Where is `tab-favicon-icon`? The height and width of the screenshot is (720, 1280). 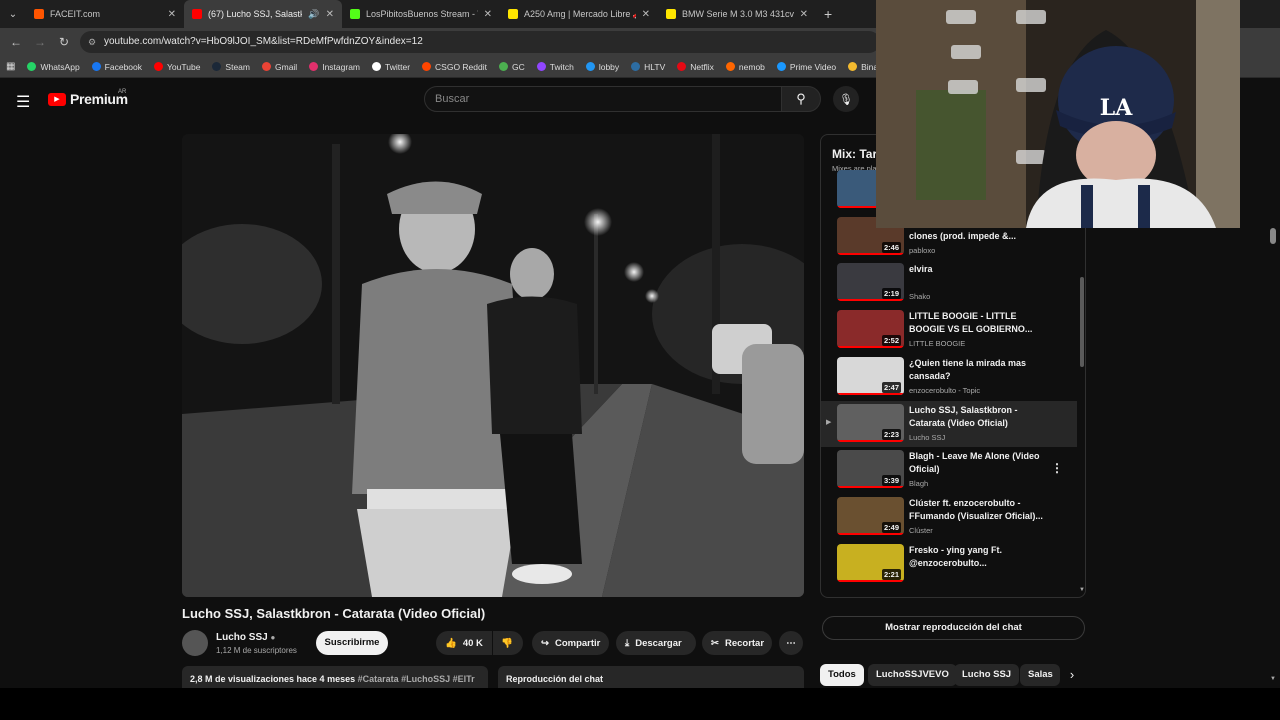
tab-favicon-icon is located at coordinates (513, 14).